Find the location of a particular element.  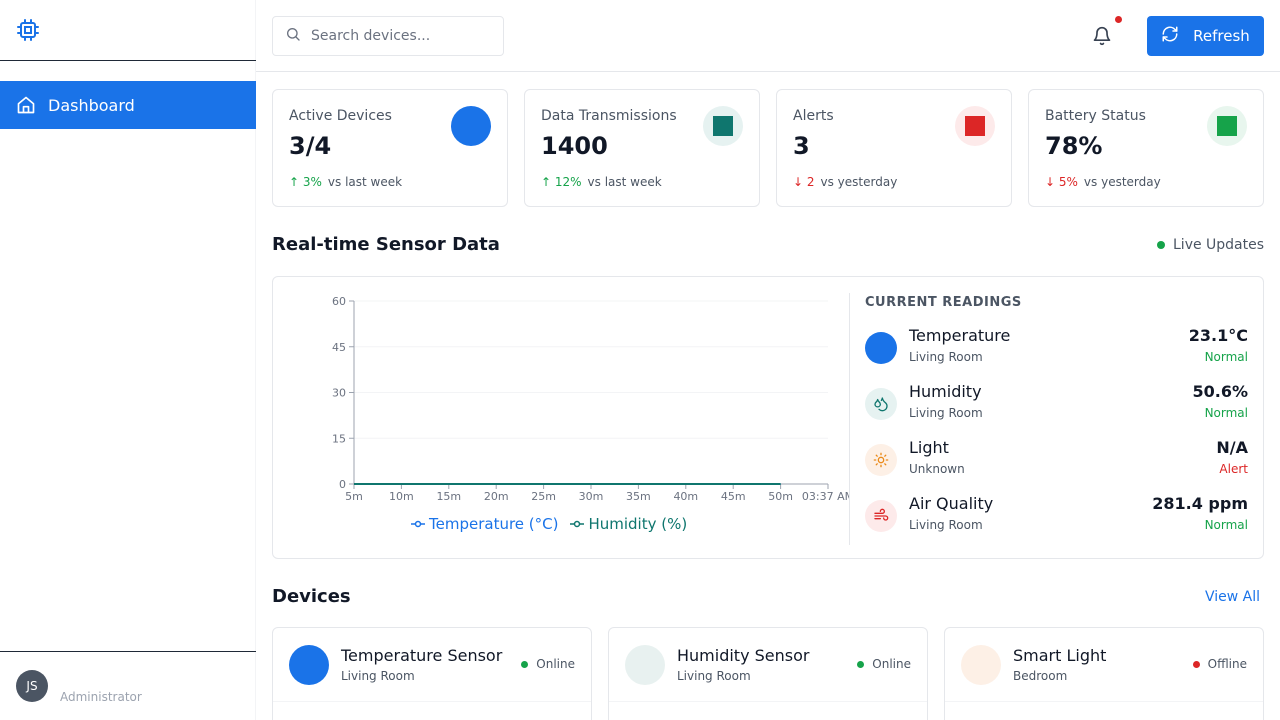

x-tick-label: 5m is located at coordinates (354, 496).